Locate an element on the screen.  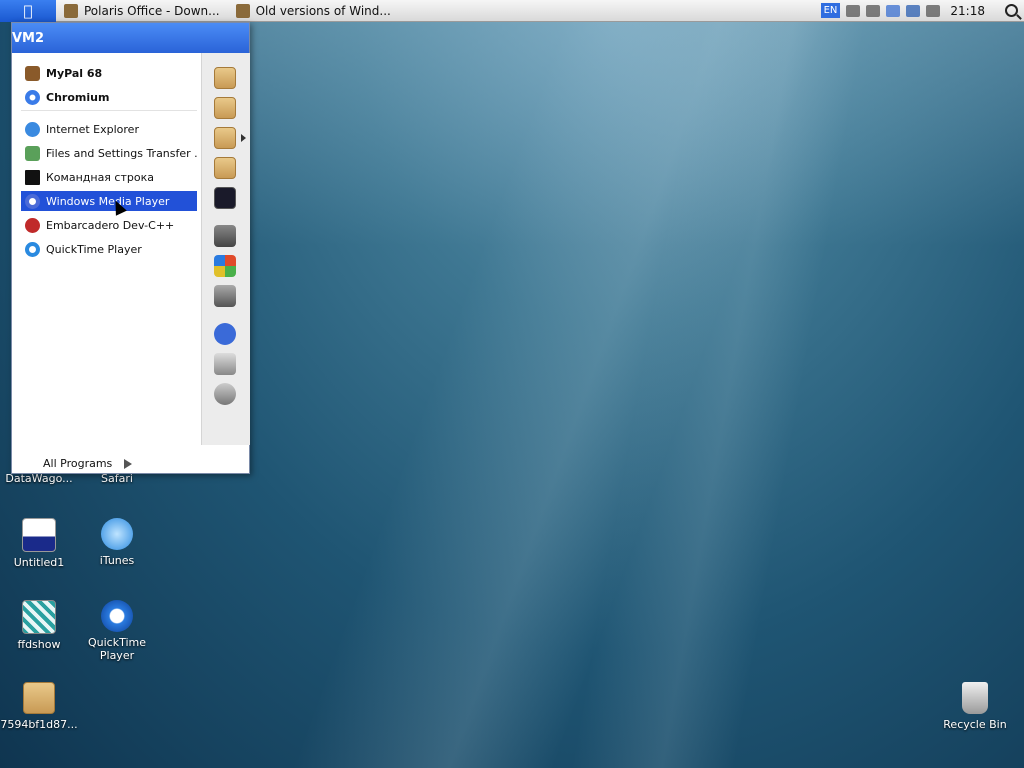
arrow-right-icon is located at coordinates (128, 463).